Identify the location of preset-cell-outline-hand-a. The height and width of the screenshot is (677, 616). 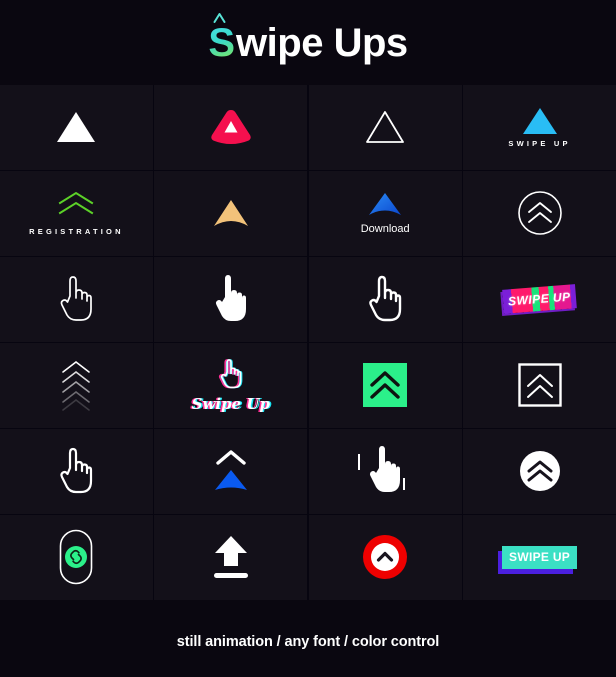
(76, 299).